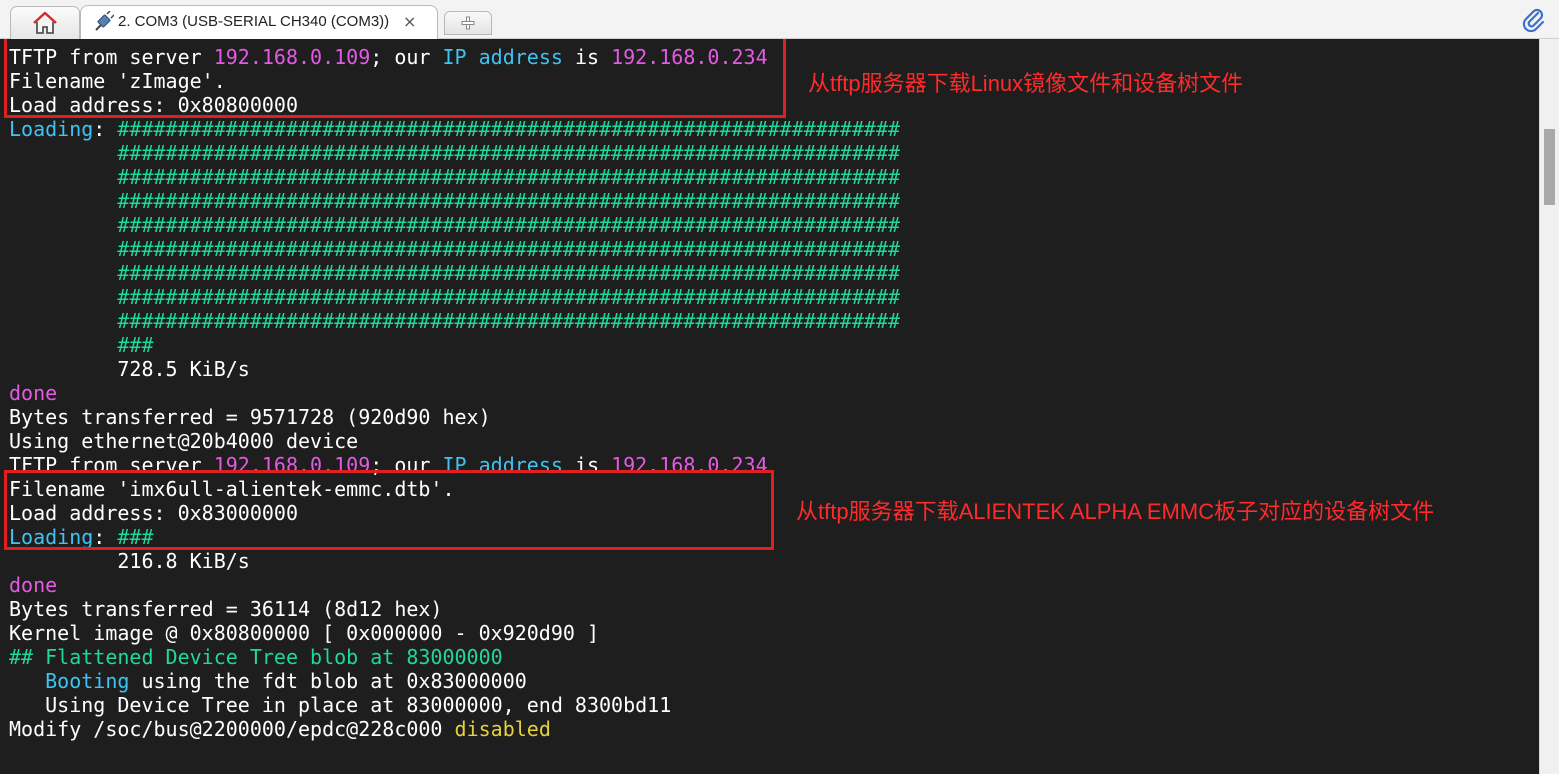  I want to click on highlight-box-dtb, so click(389, 510).